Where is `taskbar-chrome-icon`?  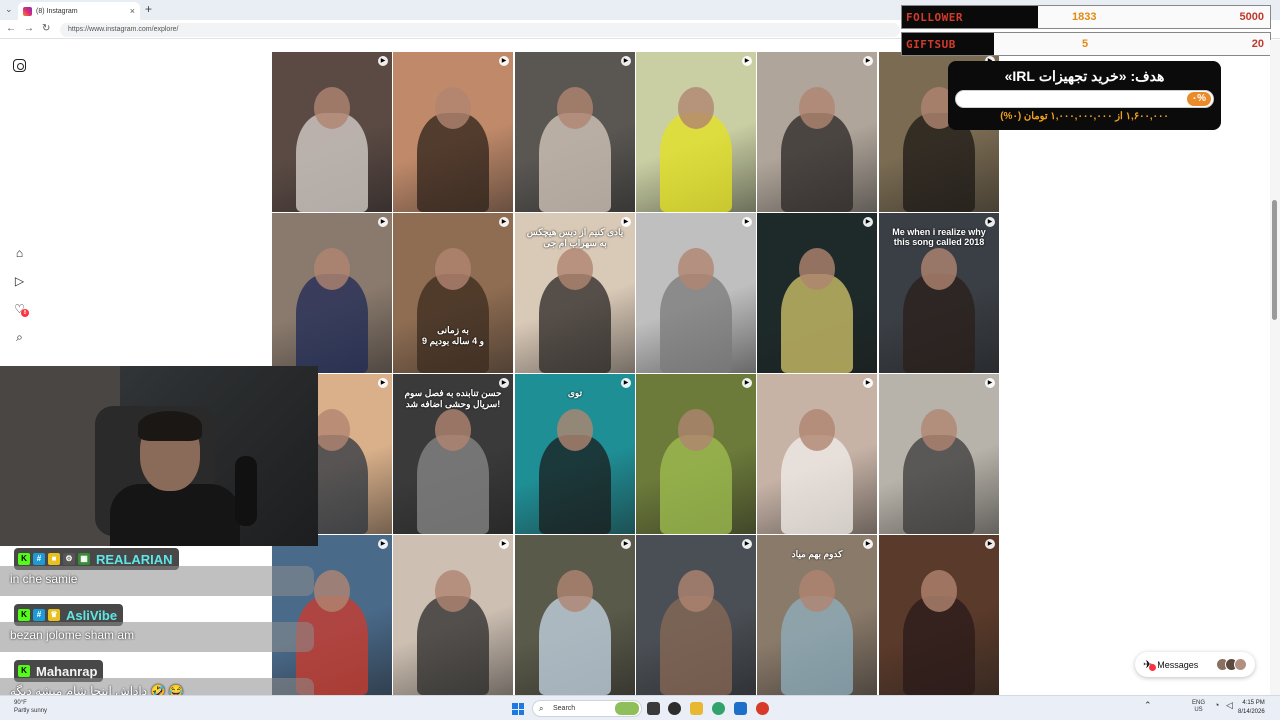 taskbar-chrome-icon is located at coordinates (762, 708).